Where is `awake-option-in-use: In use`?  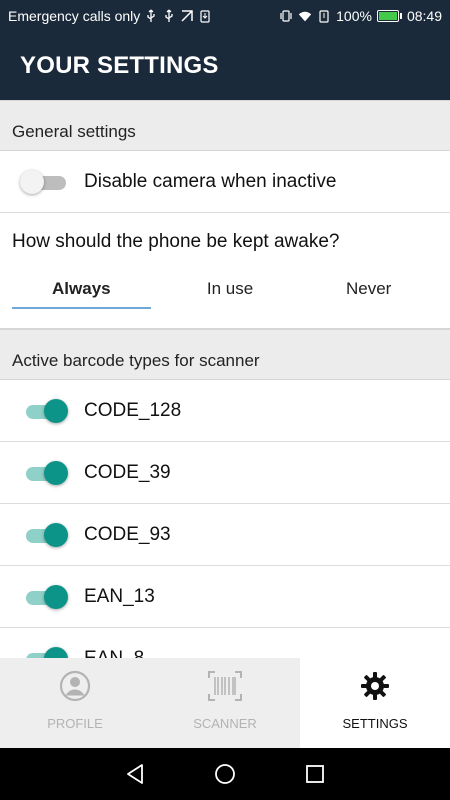
awake-option-in-use: In use is located at coordinates (230, 294).